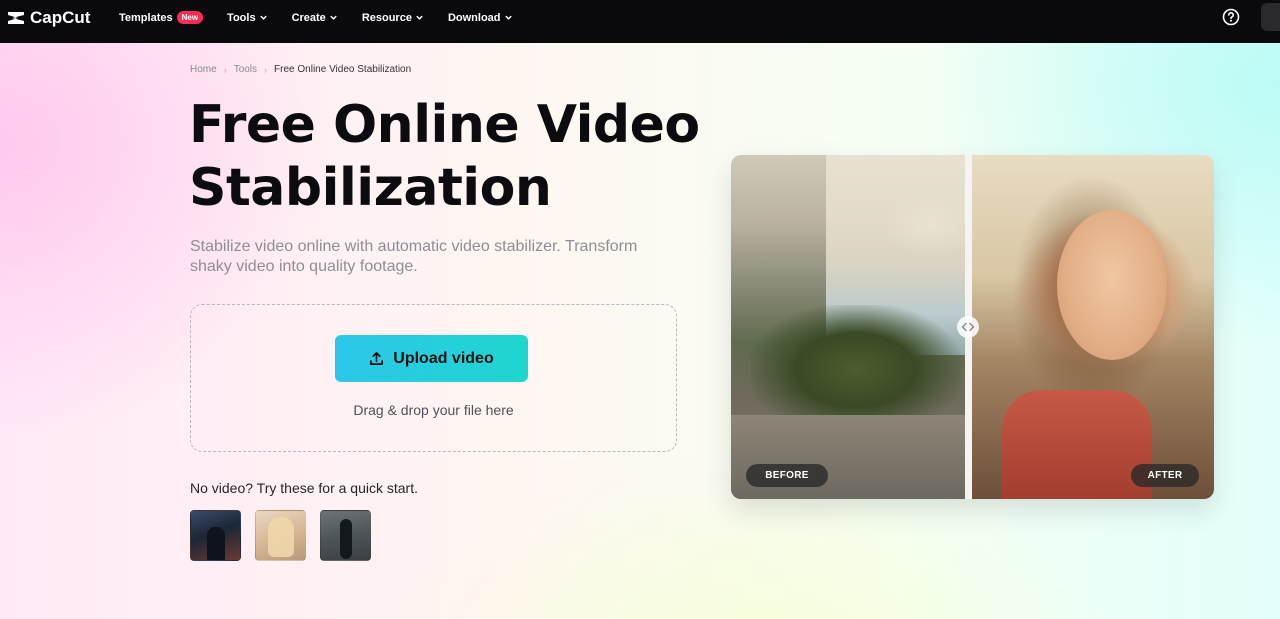 The height and width of the screenshot is (619, 1280). What do you see at coordinates (443, 358) in the screenshot?
I see `upload-button-label: Upload video` at bounding box center [443, 358].